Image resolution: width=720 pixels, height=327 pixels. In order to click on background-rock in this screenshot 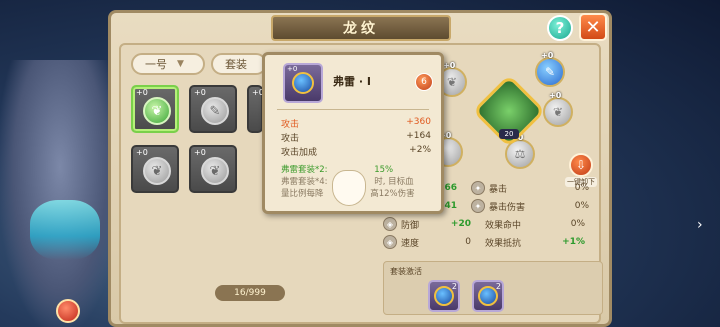, I will do `click(60, 193)`.